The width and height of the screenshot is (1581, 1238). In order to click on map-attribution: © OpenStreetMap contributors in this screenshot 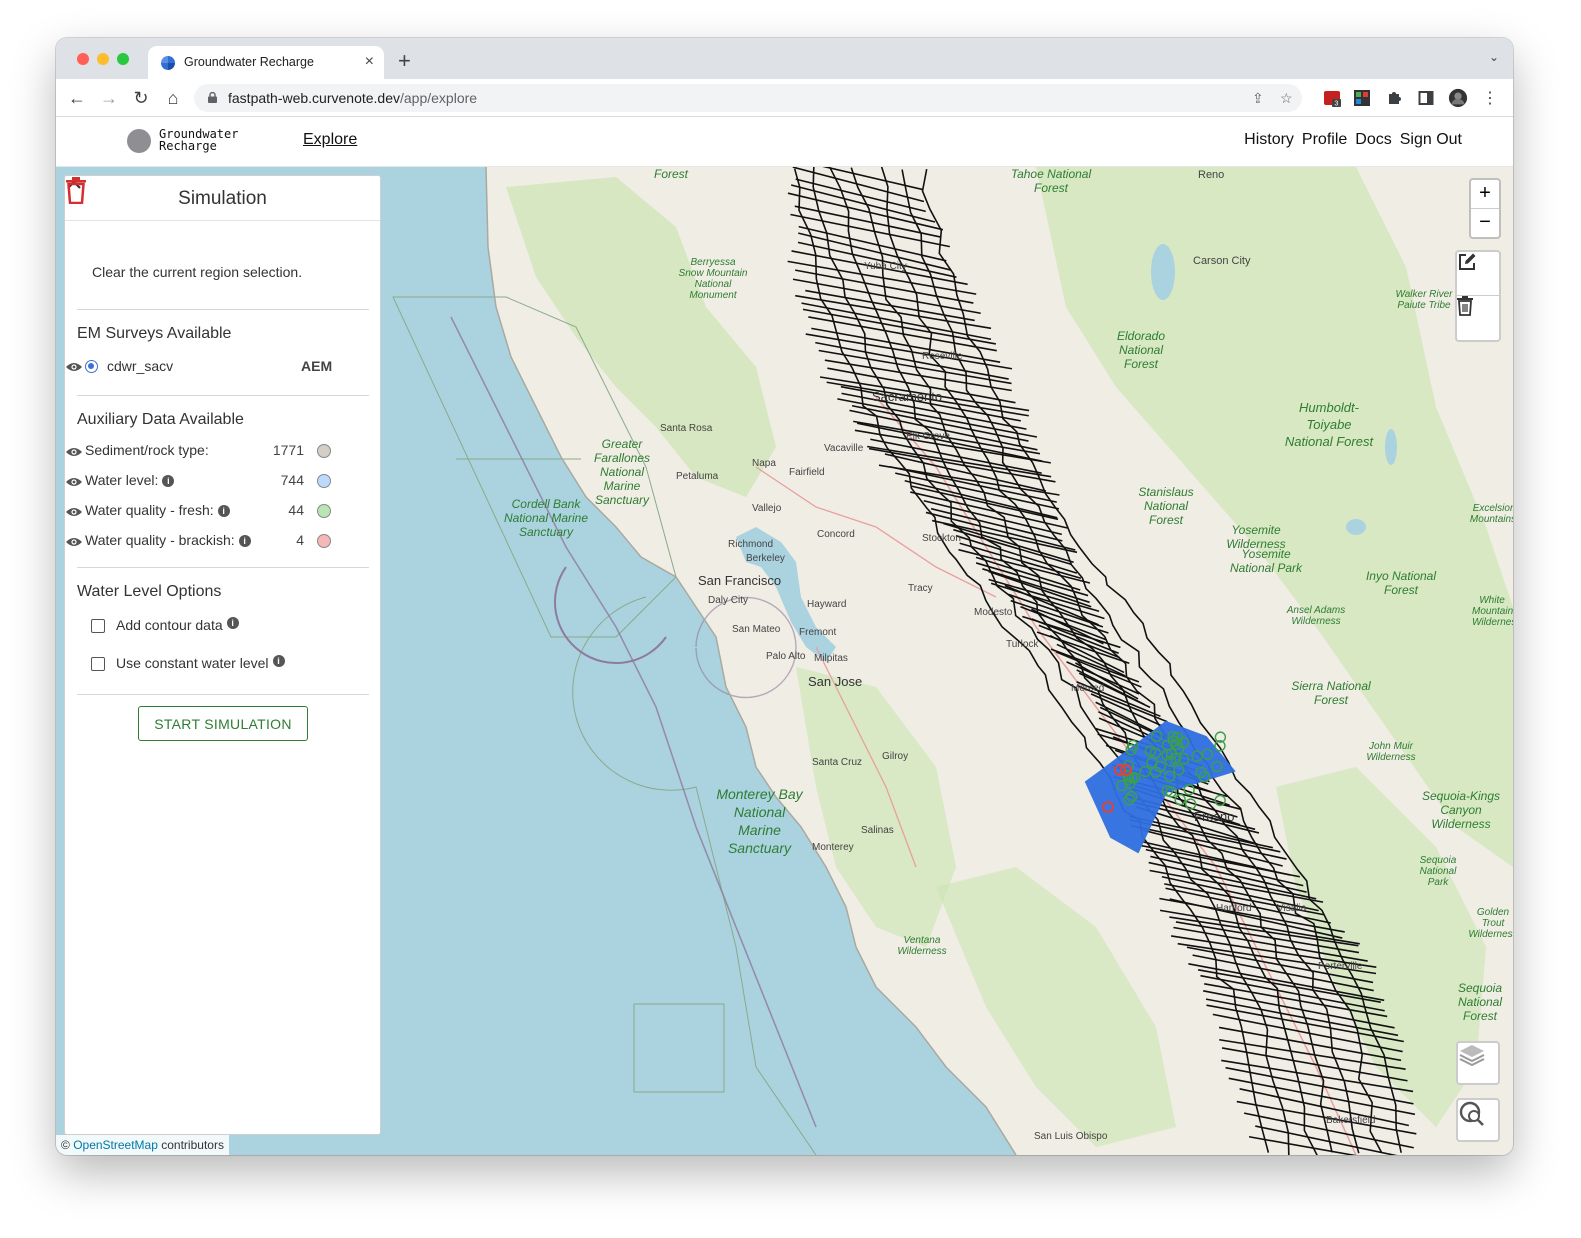, I will do `click(142, 1145)`.